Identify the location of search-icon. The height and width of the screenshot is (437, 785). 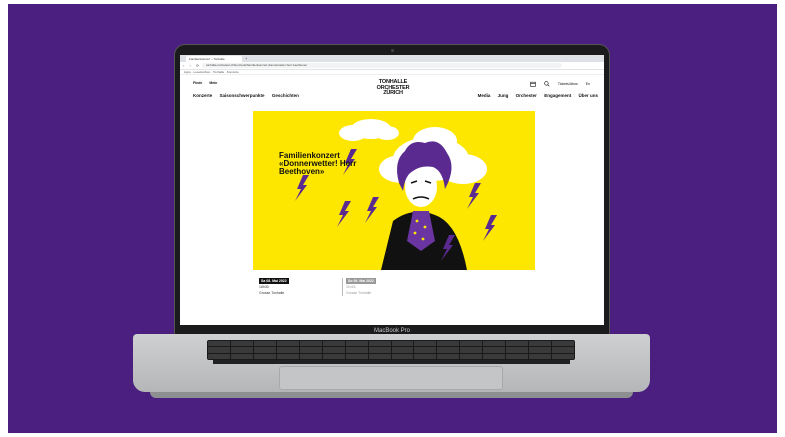
(547, 84).